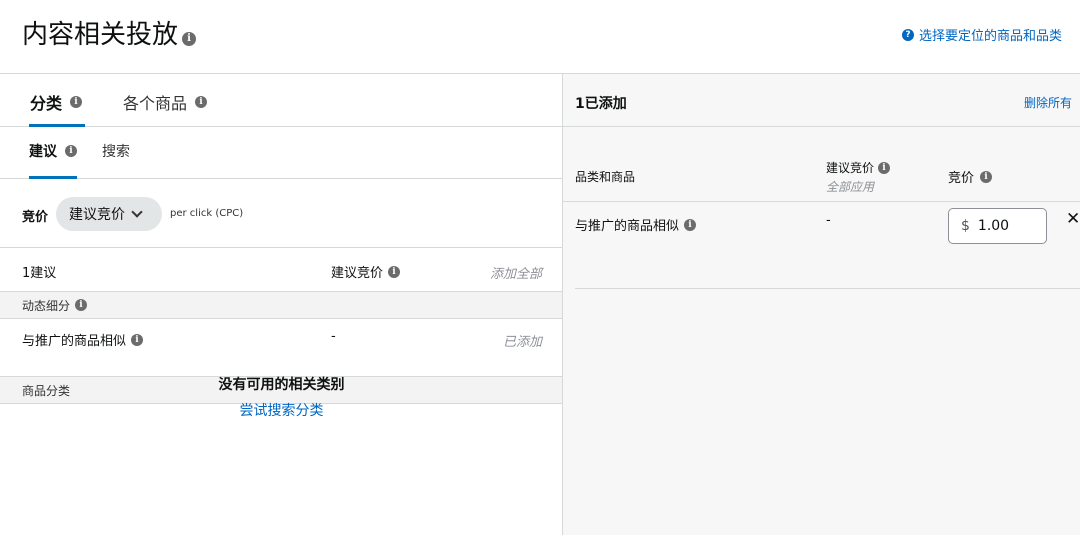 The width and height of the screenshot is (1080, 535). Describe the element at coordinates (137, 212) in the screenshot. I see `chevron-down-icon` at that location.